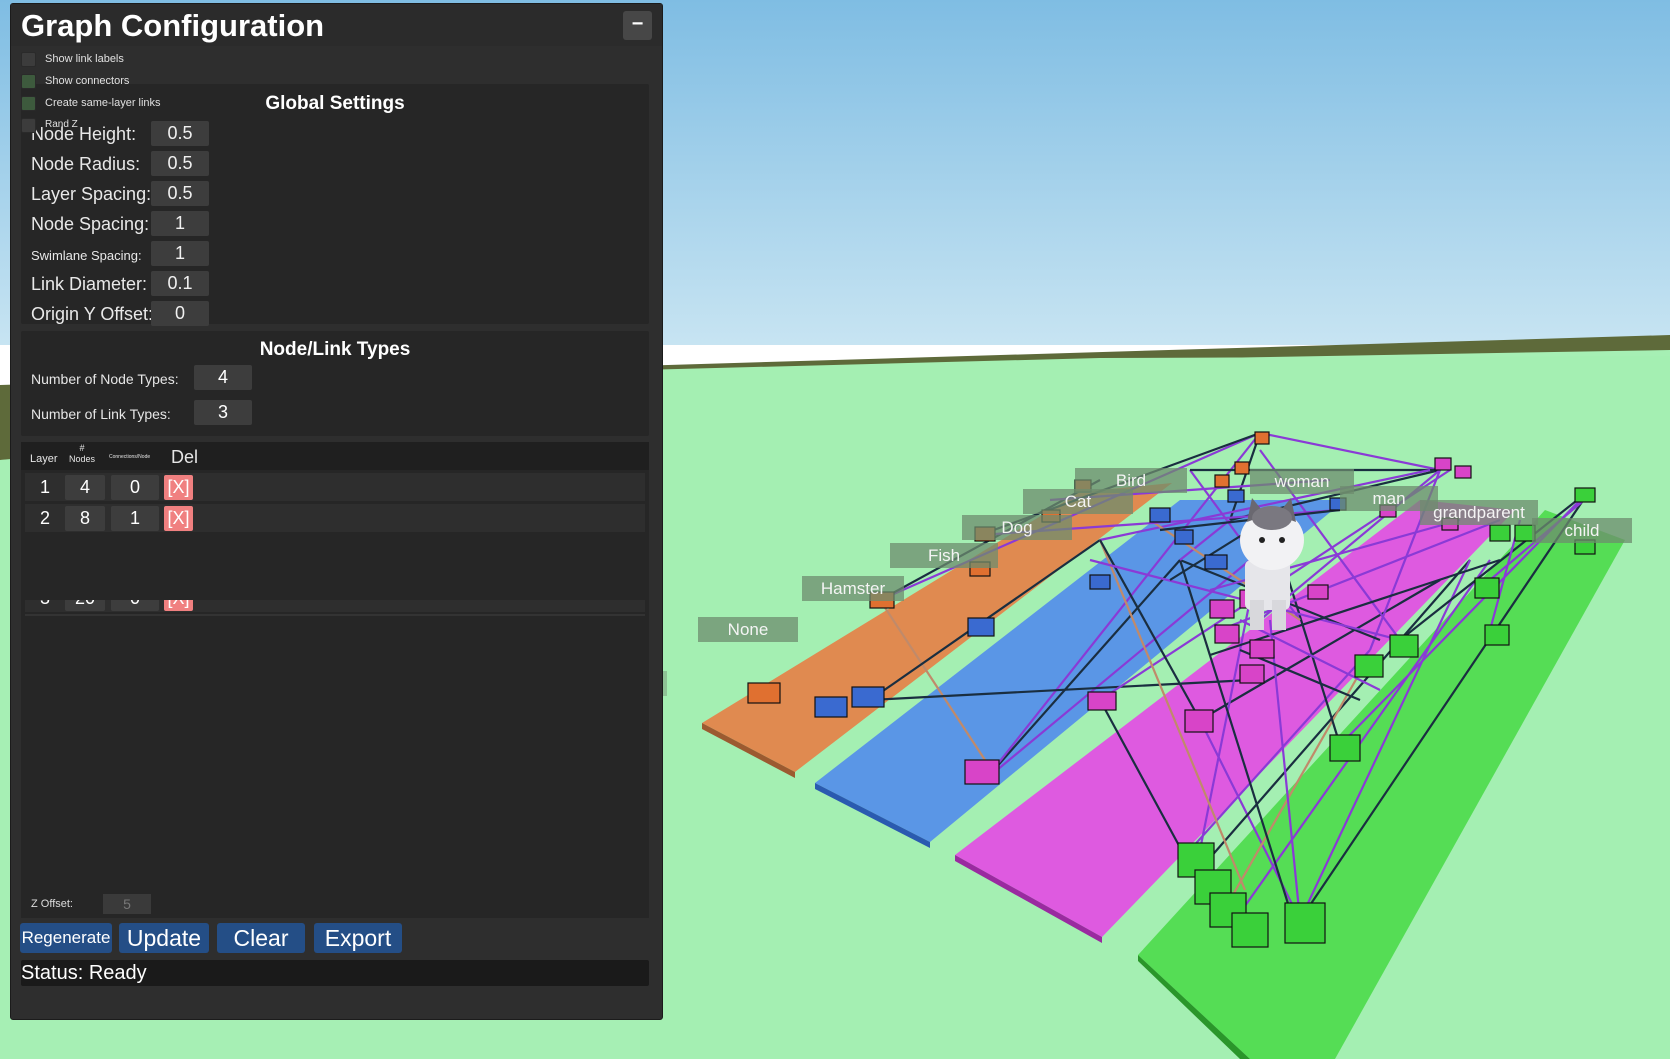 The image size is (1670, 1059). I want to click on scene-label-grandparent: grandparent, so click(1479, 512).